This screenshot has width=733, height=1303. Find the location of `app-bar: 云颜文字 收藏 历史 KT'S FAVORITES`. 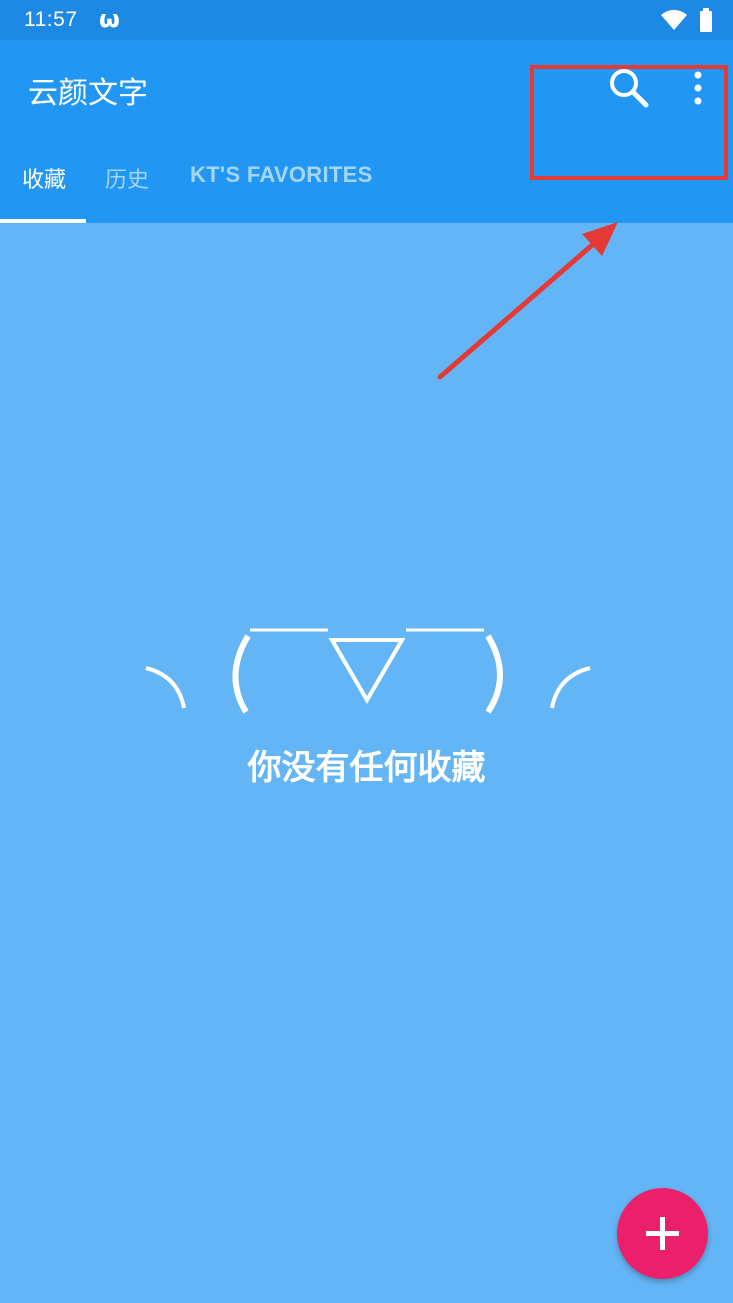

app-bar: 云颜文字 收藏 历史 KT'S FAVORITES is located at coordinates (366, 131).